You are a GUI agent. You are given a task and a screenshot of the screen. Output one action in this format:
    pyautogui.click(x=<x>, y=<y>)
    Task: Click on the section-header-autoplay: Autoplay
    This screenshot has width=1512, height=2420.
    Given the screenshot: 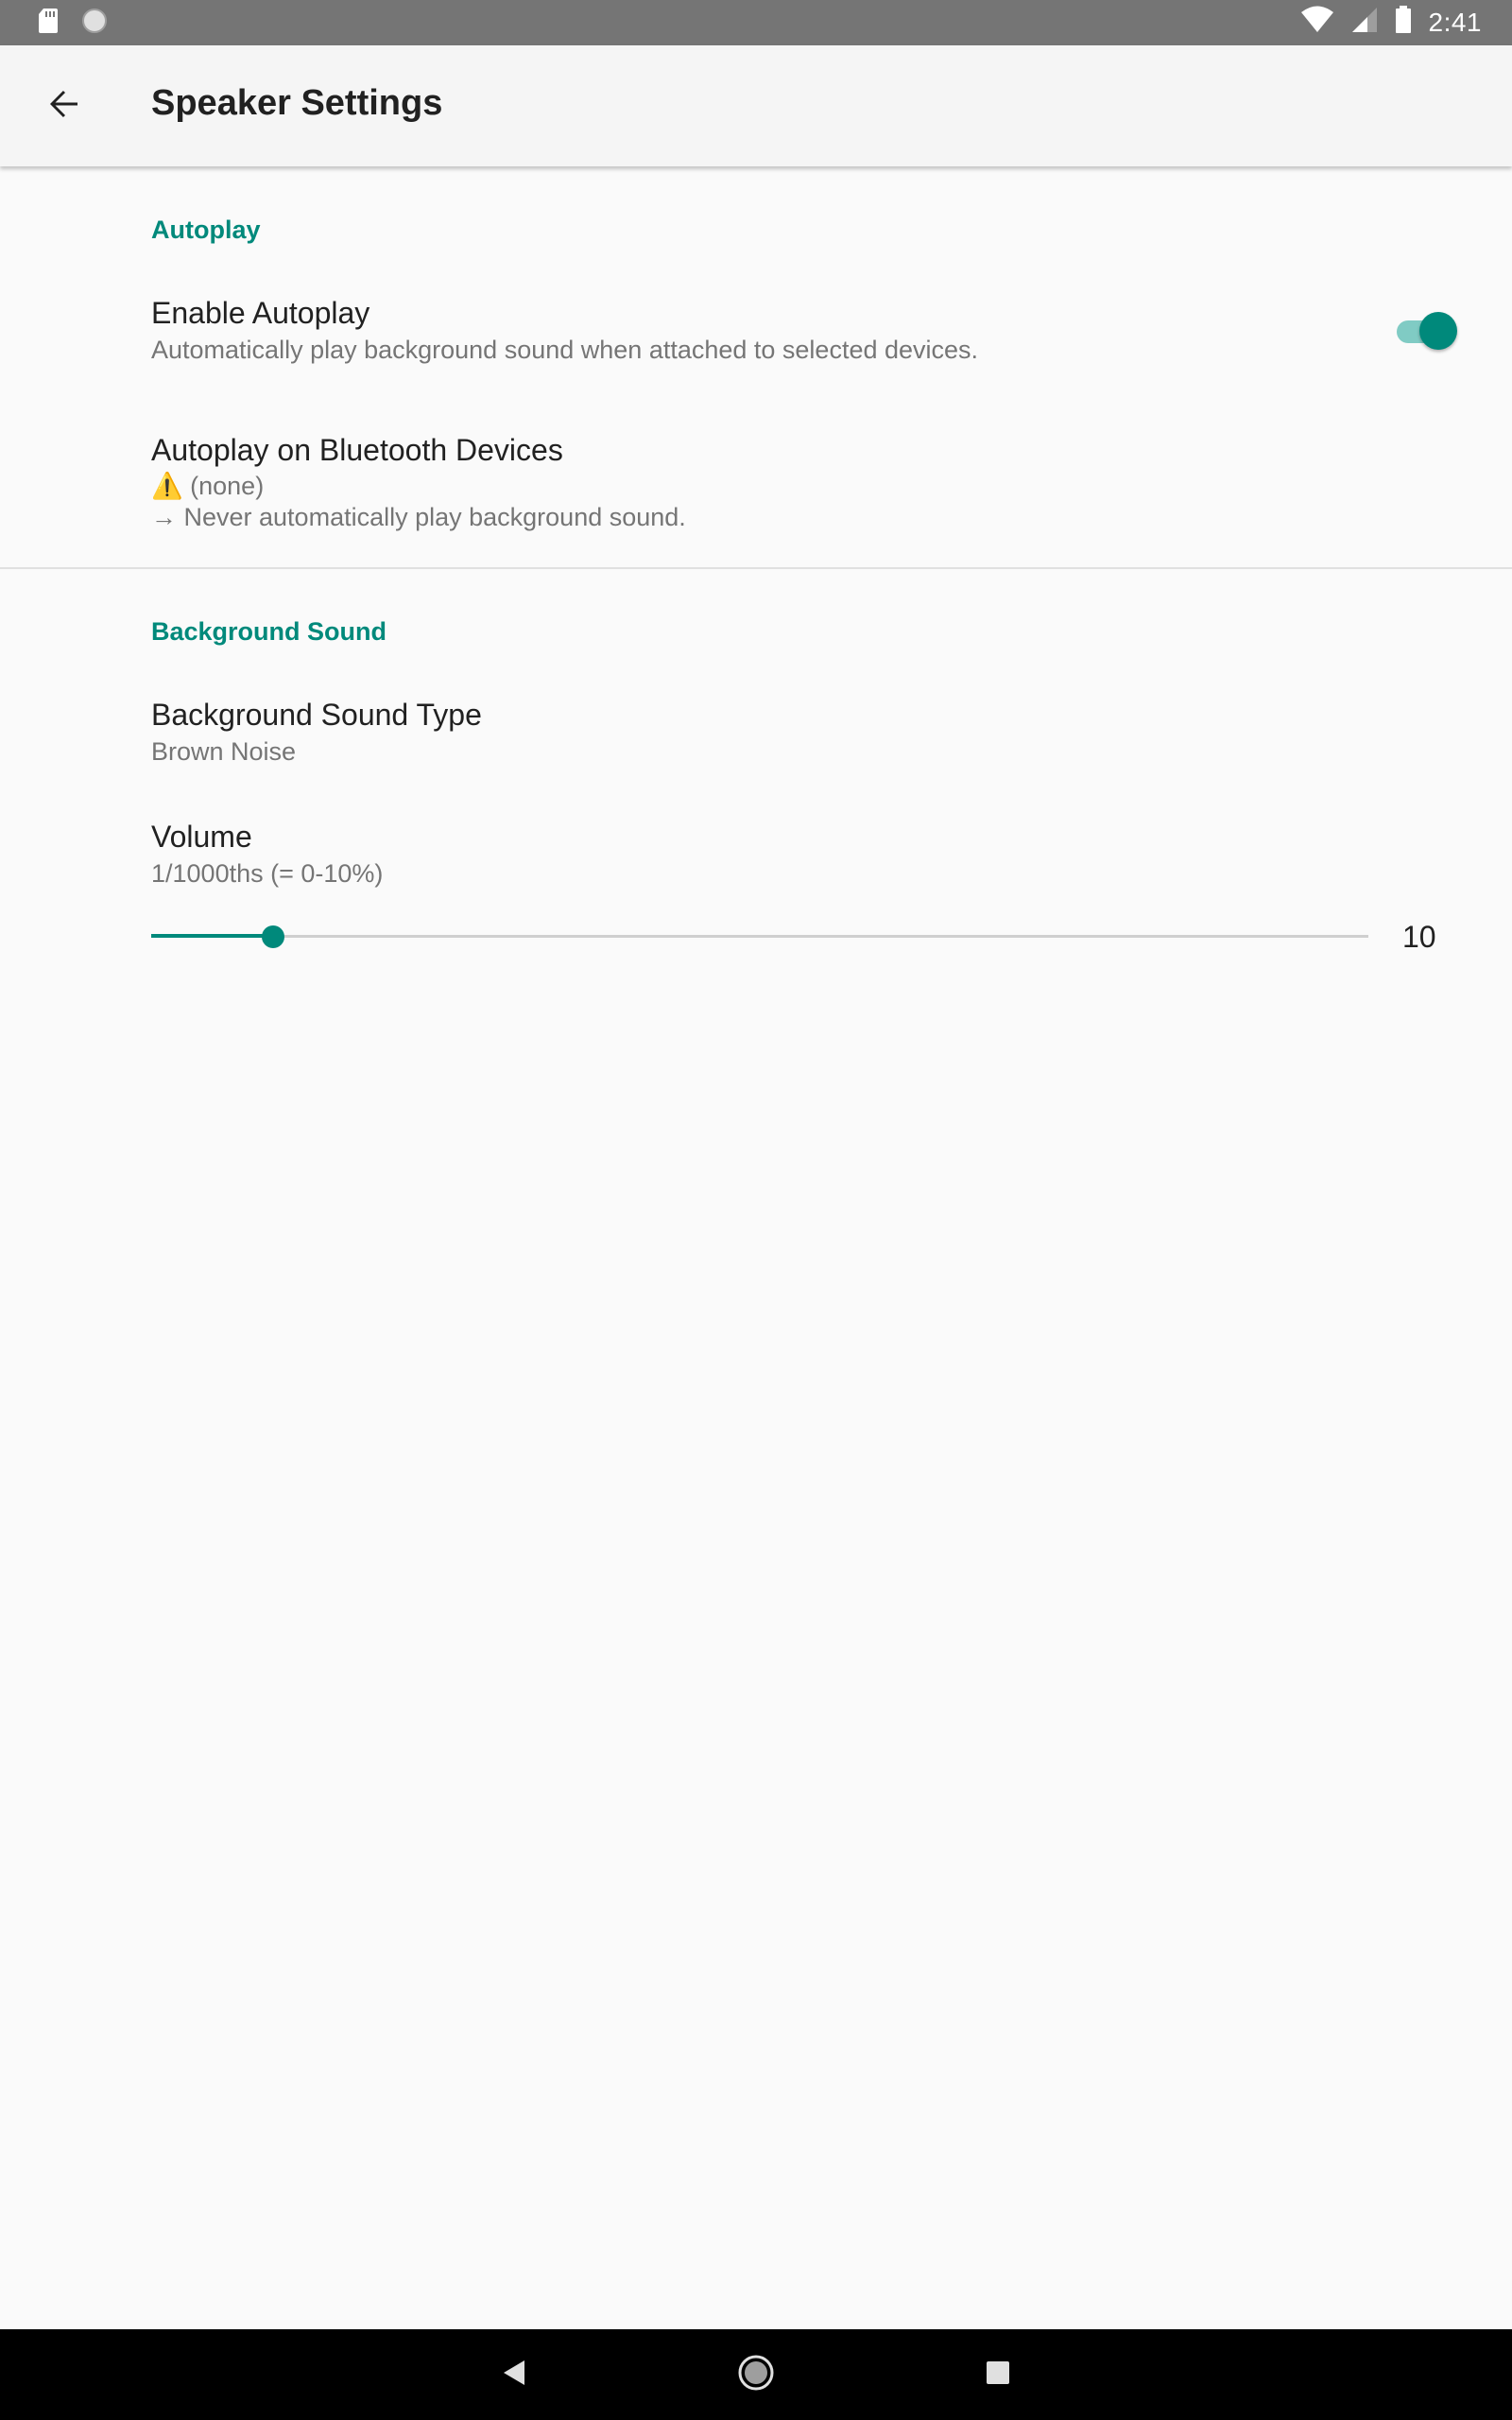 What is the action you would take?
    pyautogui.click(x=206, y=230)
    